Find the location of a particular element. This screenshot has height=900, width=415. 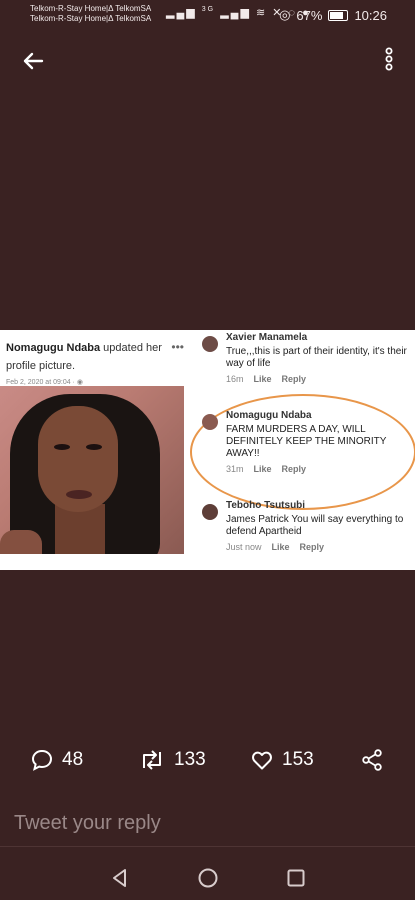

fb-more-icon: ••• is located at coordinates (177, 347).